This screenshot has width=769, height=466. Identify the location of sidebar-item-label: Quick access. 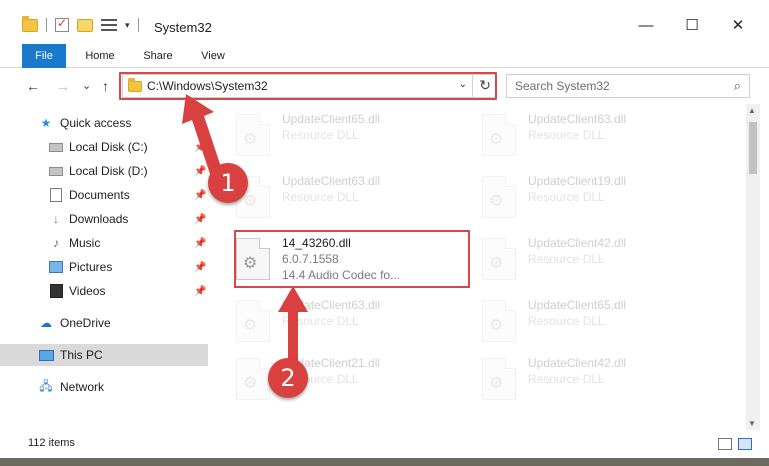
(96, 123).